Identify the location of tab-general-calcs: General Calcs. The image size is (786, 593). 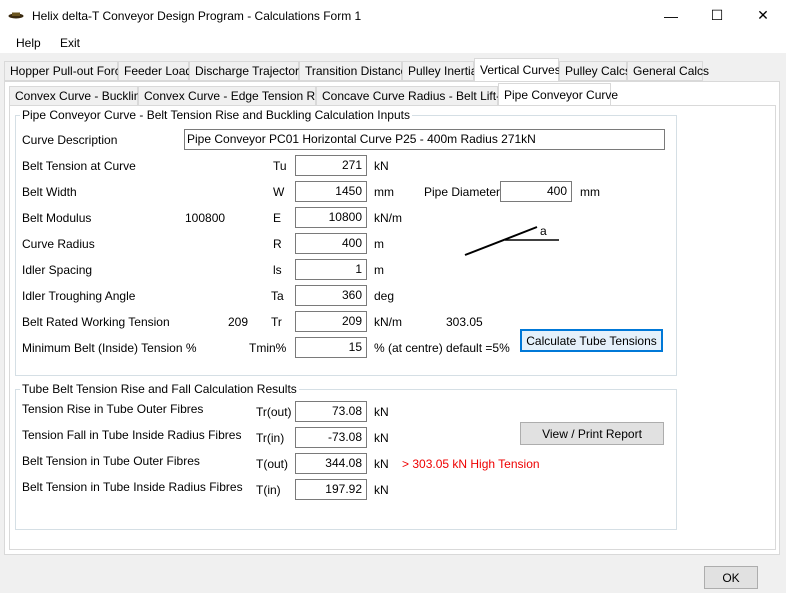
(668, 71).